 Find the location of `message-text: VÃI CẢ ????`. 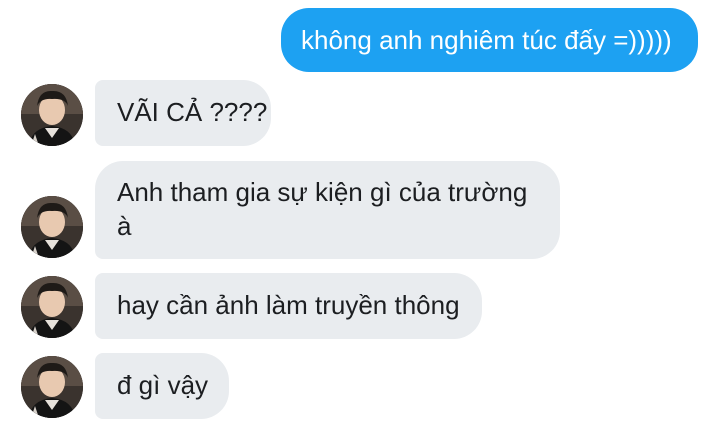

message-text: VÃI CẢ ???? is located at coordinates (192, 112).